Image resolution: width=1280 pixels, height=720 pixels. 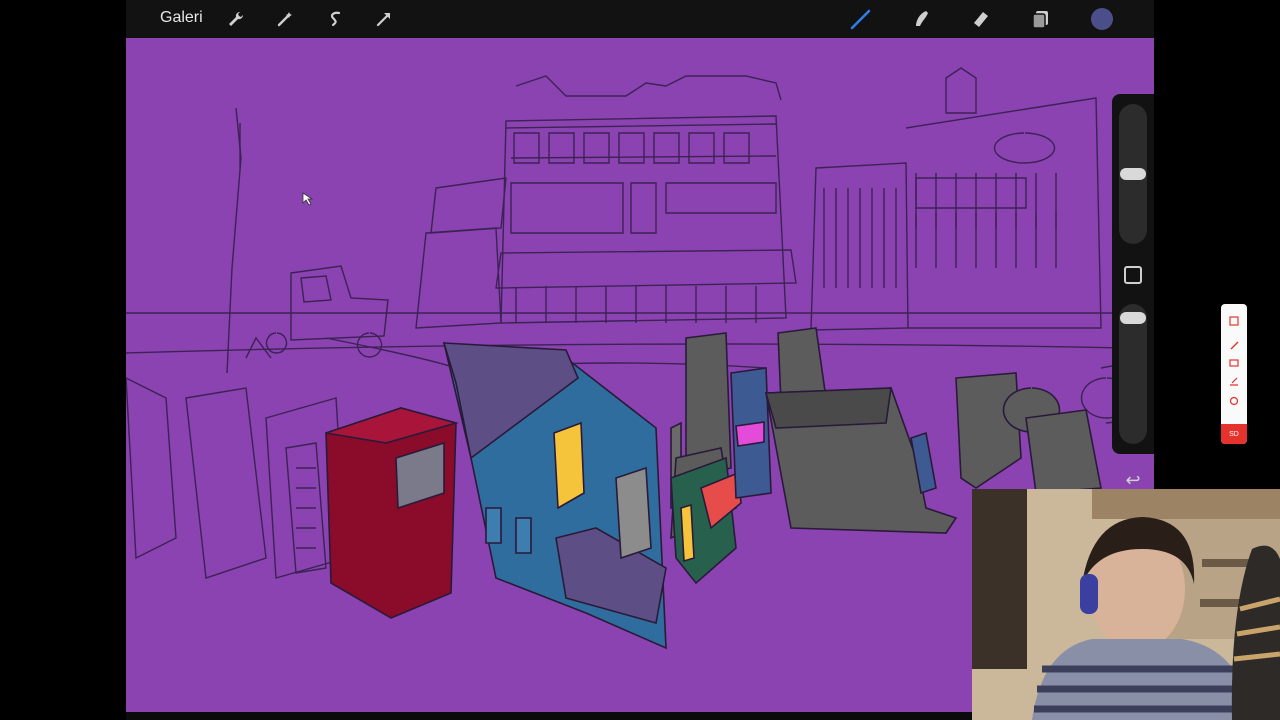 I want to click on brush-size-slider, so click(x=1133, y=174).